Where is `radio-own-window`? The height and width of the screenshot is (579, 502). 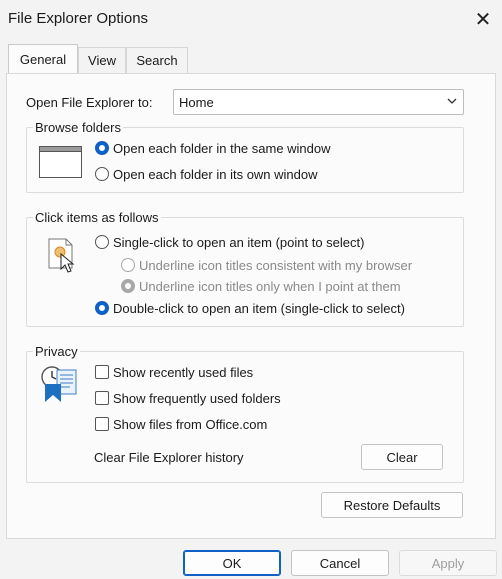 radio-own-window is located at coordinates (102, 174).